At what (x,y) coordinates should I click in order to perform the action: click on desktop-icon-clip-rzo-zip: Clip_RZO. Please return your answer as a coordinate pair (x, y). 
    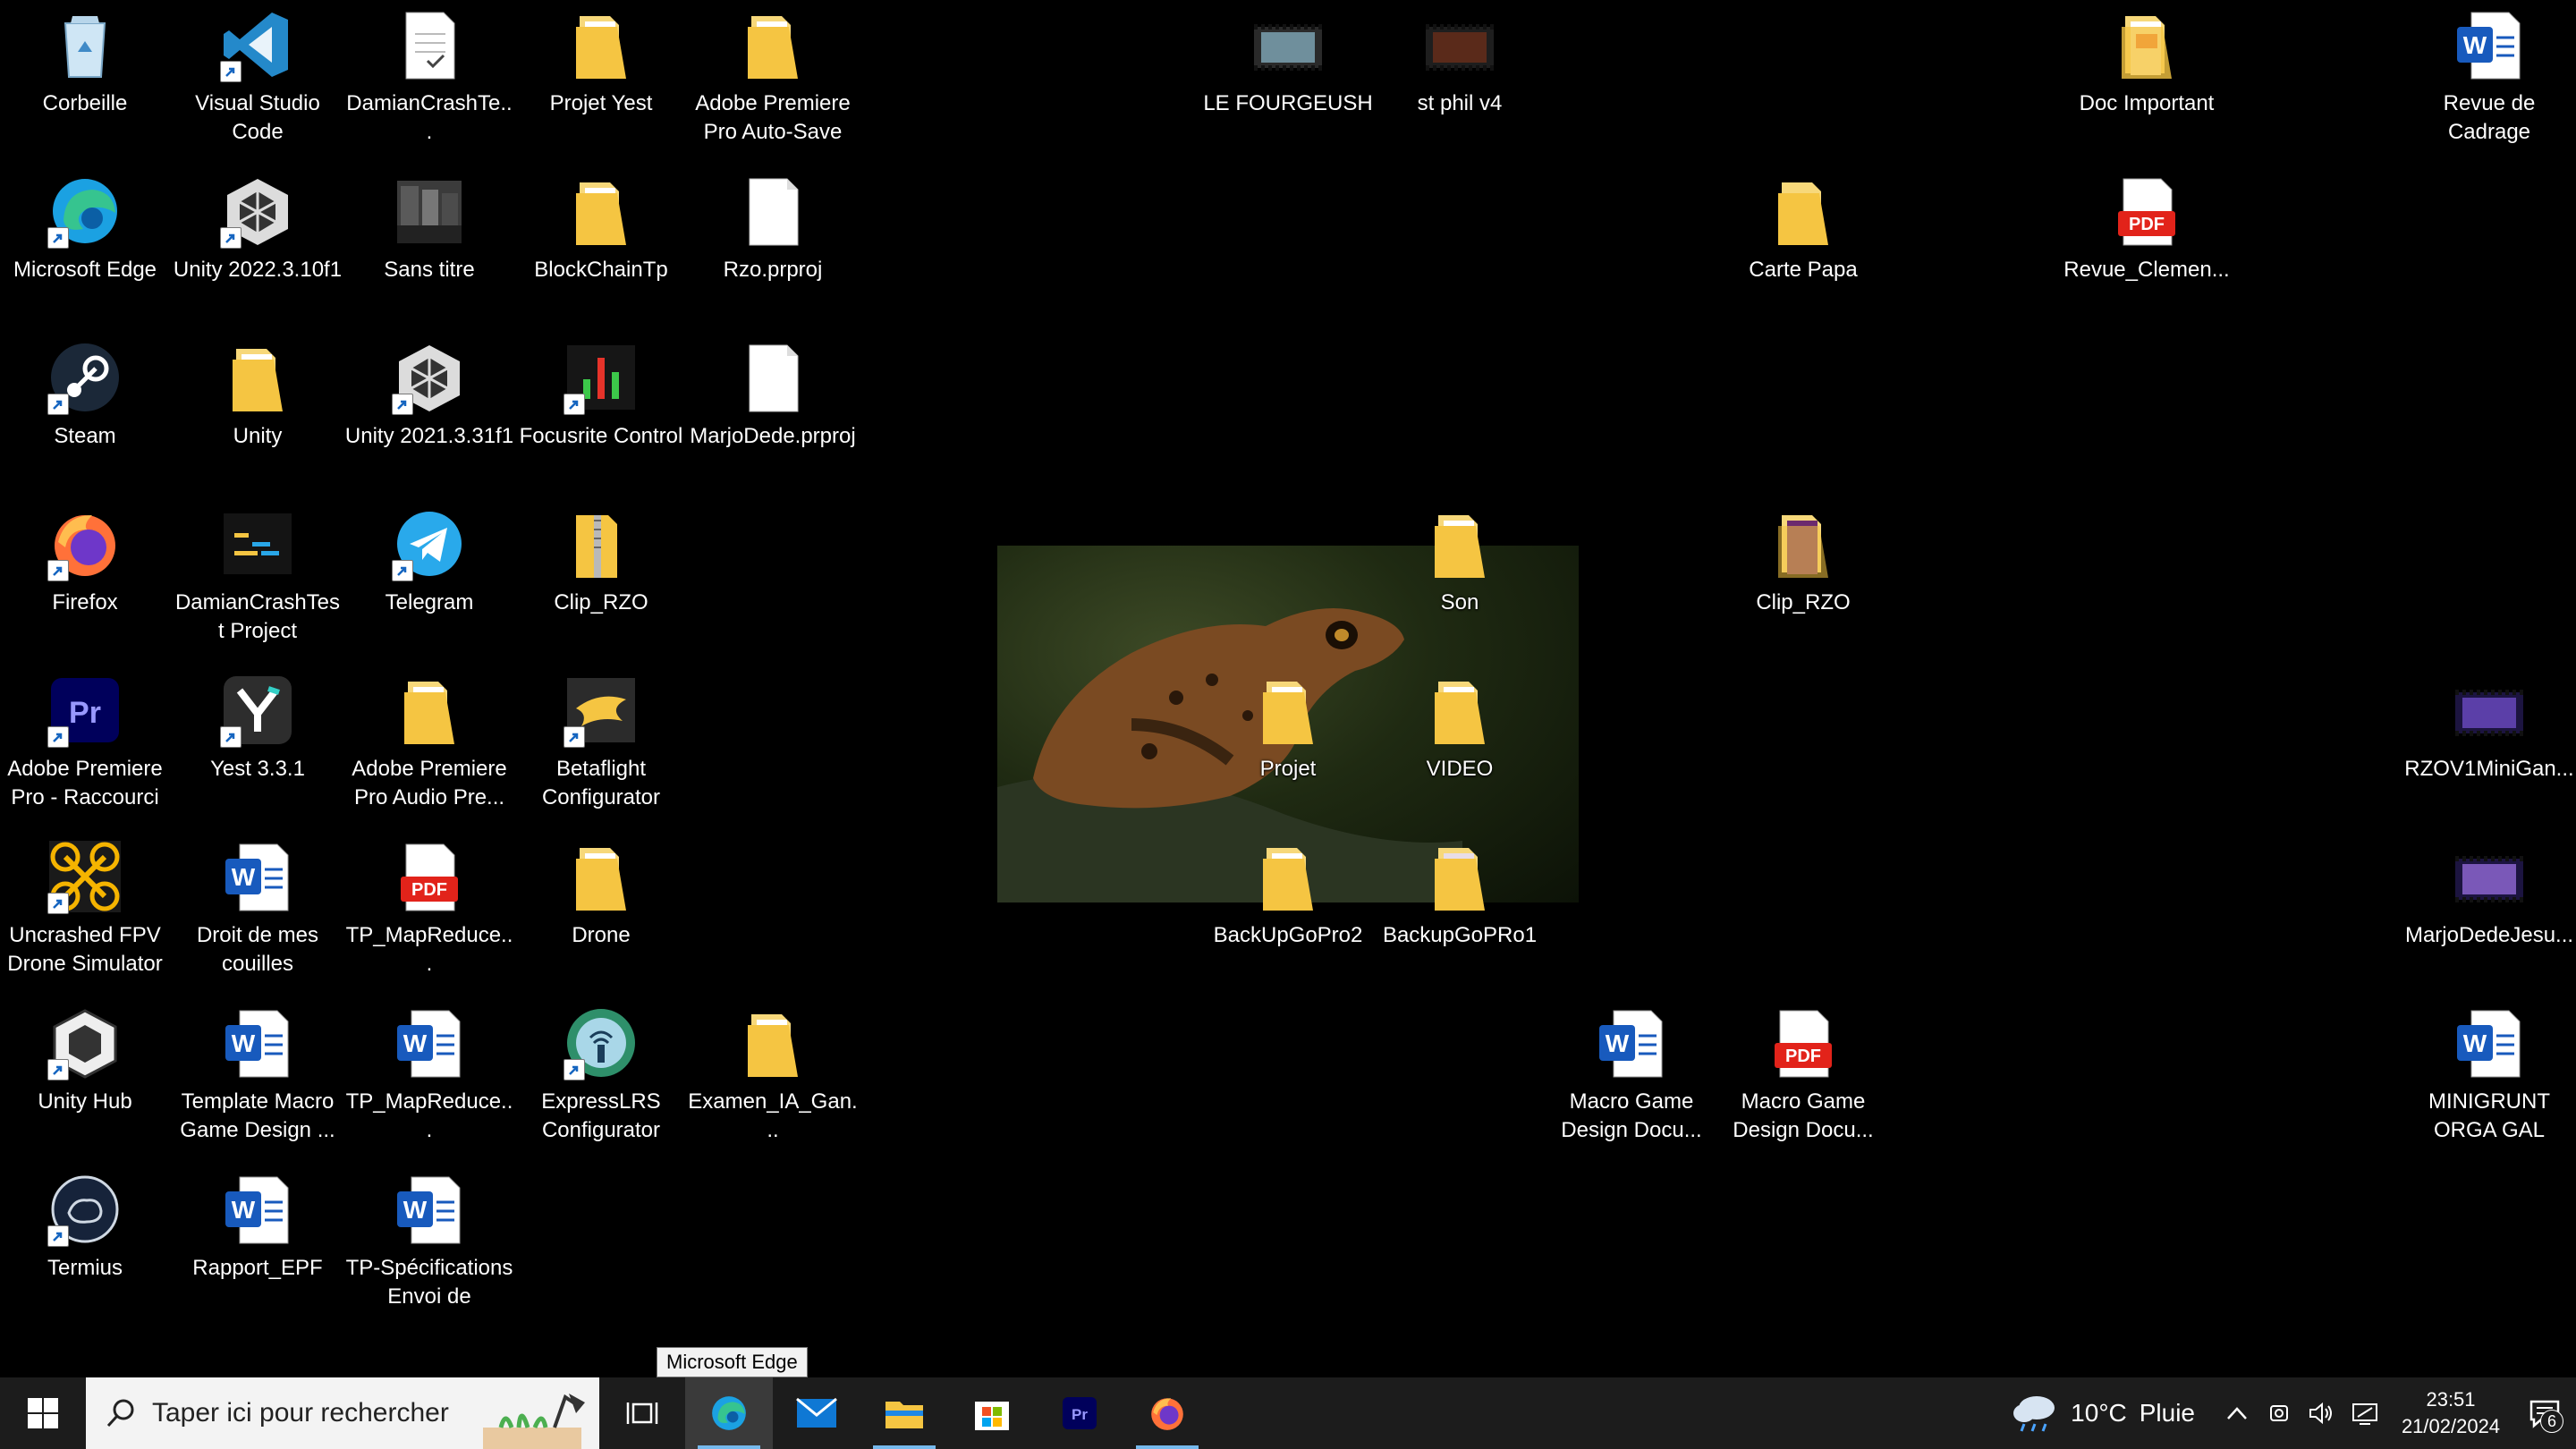
    Looking at the image, I should click on (601, 578).